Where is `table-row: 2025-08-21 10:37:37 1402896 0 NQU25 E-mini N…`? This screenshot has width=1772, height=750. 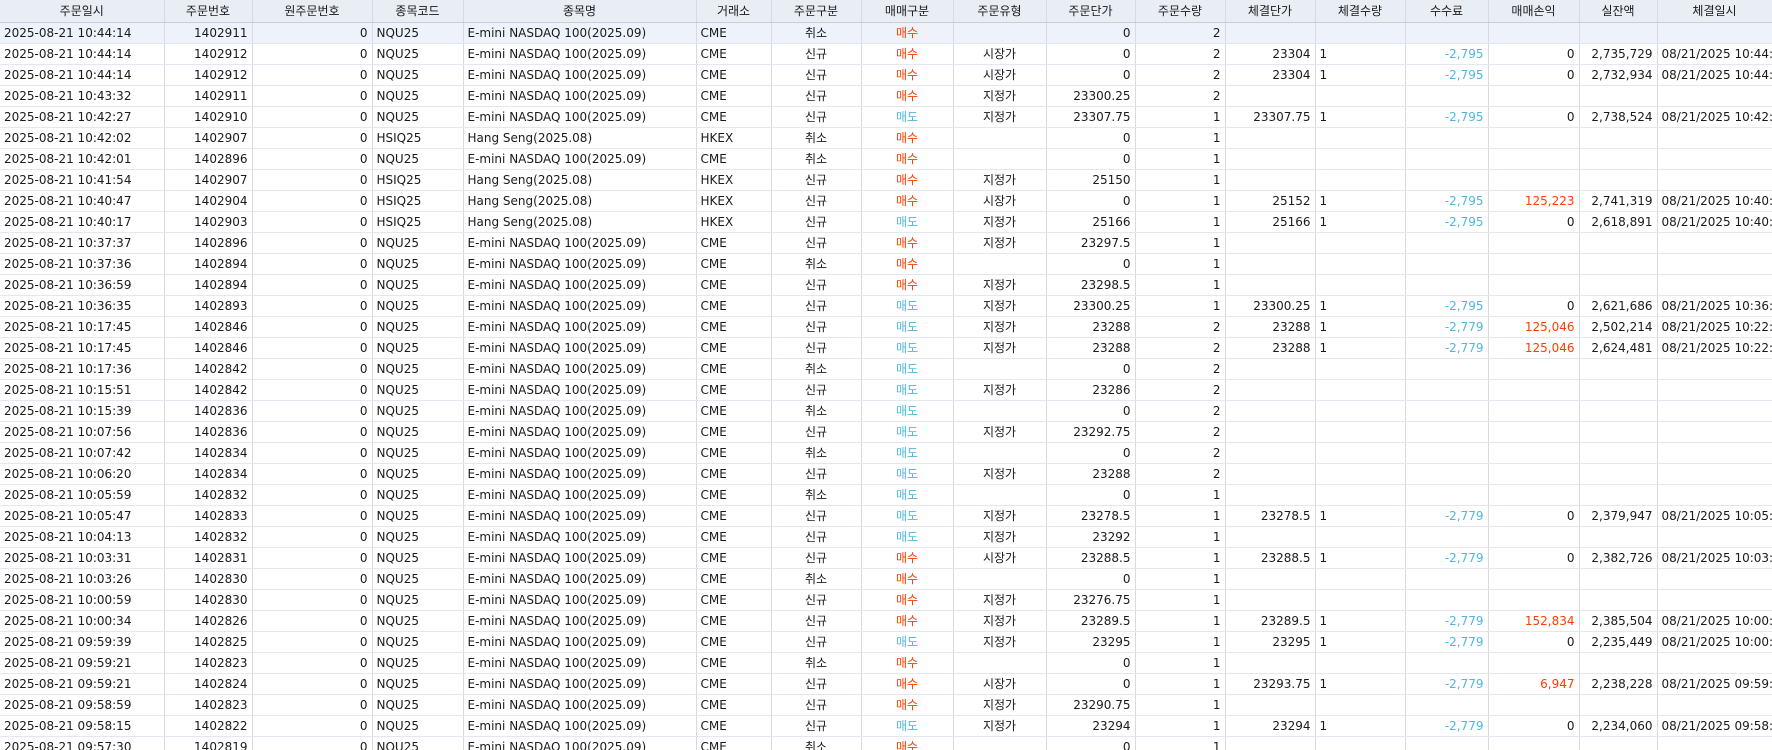
table-row: 2025-08-21 10:37:37 1402896 0 NQU25 E-mini N… is located at coordinates (886, 243).